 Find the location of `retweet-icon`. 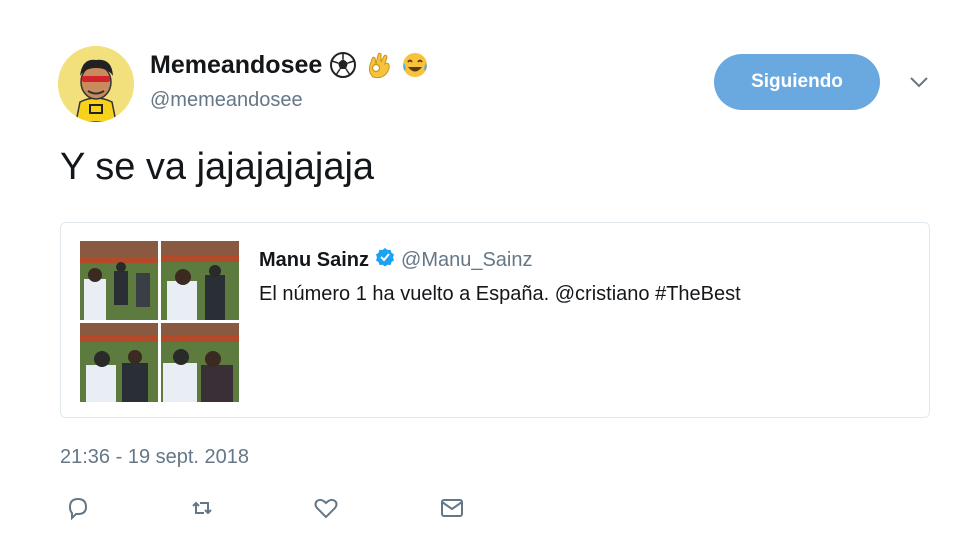

retweet-icon is located at coordinates (202, 508).